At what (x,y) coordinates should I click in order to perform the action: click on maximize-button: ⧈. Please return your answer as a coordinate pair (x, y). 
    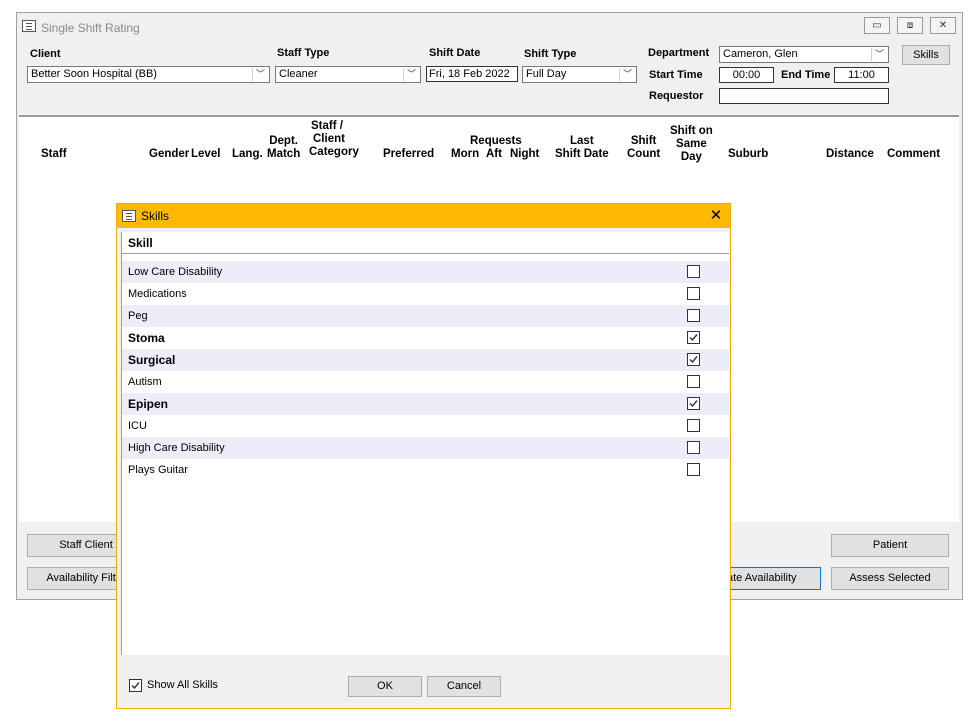
    Looking at the image, I should click on (910, 25).